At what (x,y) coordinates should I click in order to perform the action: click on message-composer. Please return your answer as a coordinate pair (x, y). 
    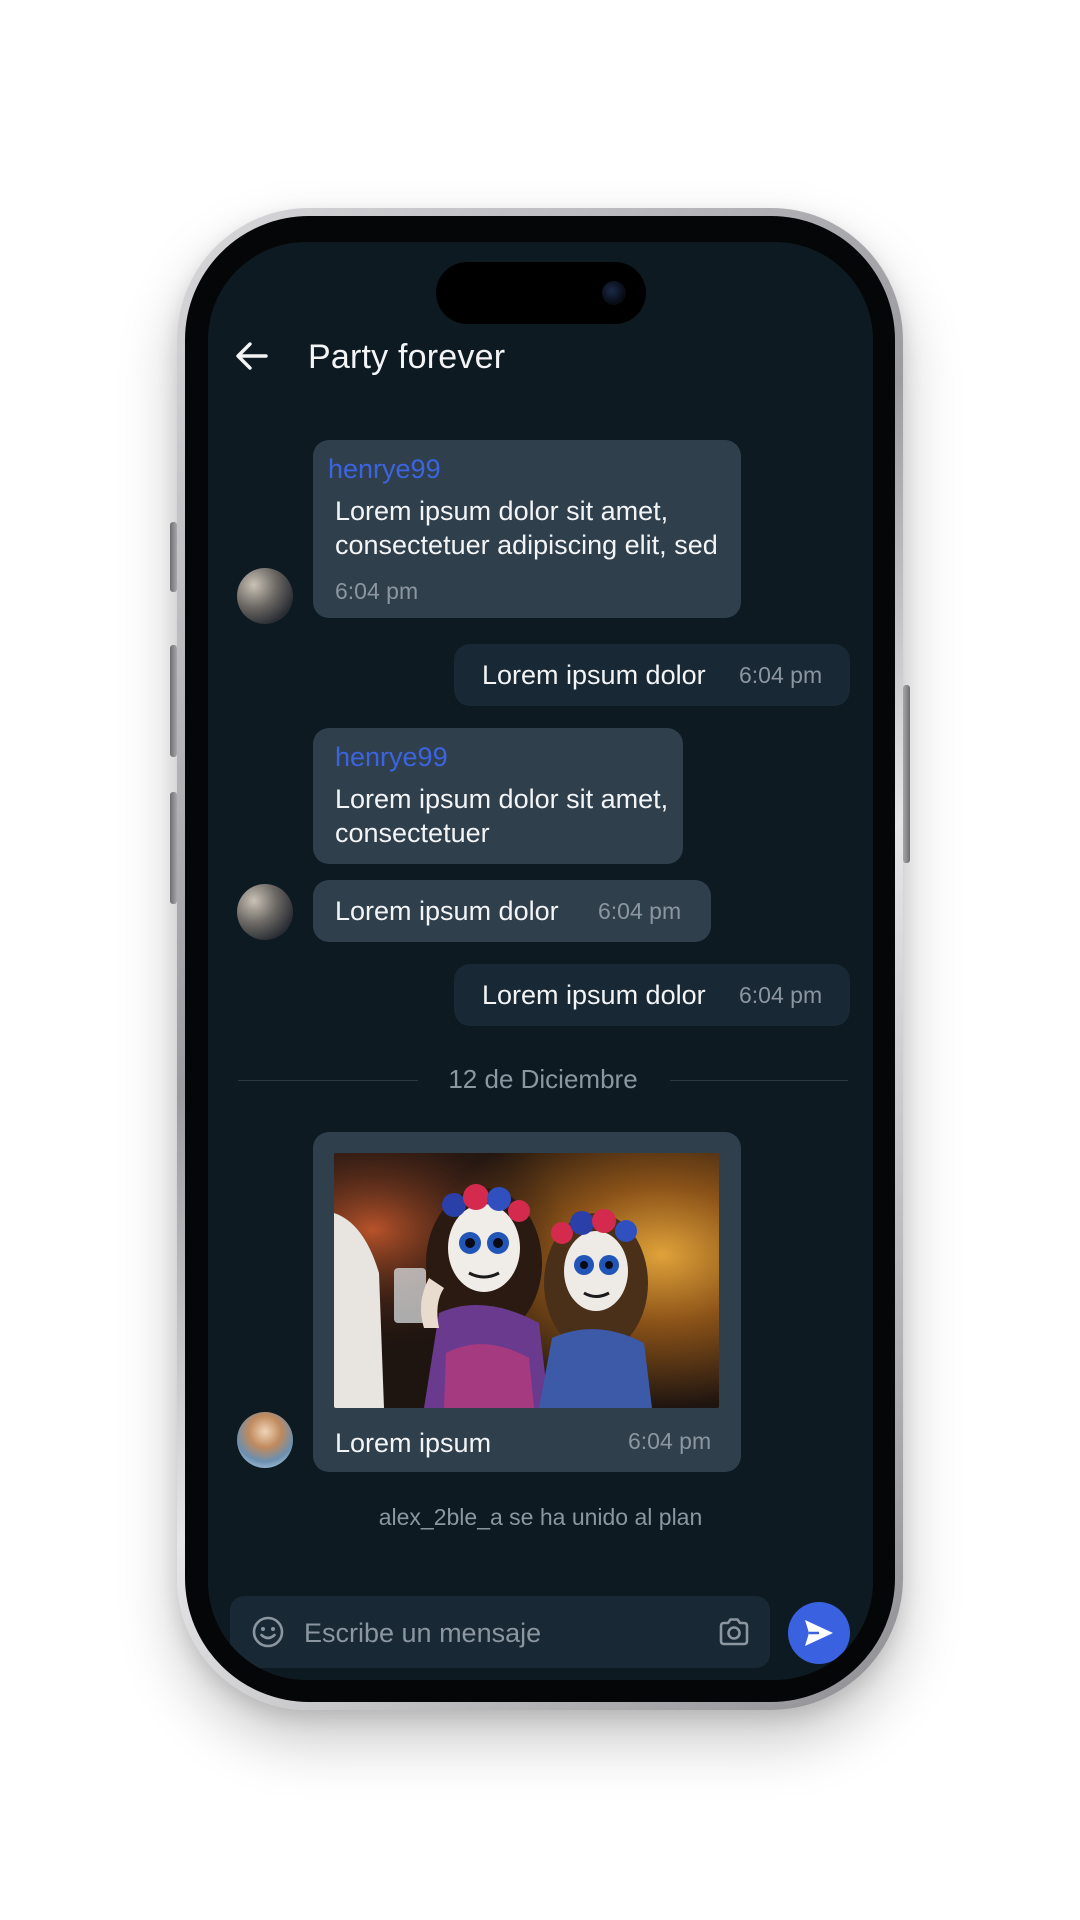
    Looking at the image, I should click on (500, 1632).